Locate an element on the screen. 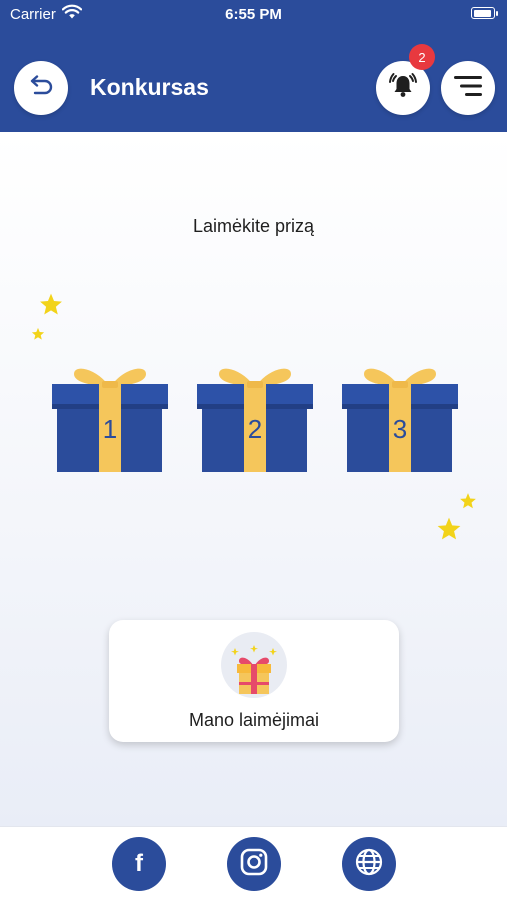  instagram-icon is located at coordinates (254, 864).